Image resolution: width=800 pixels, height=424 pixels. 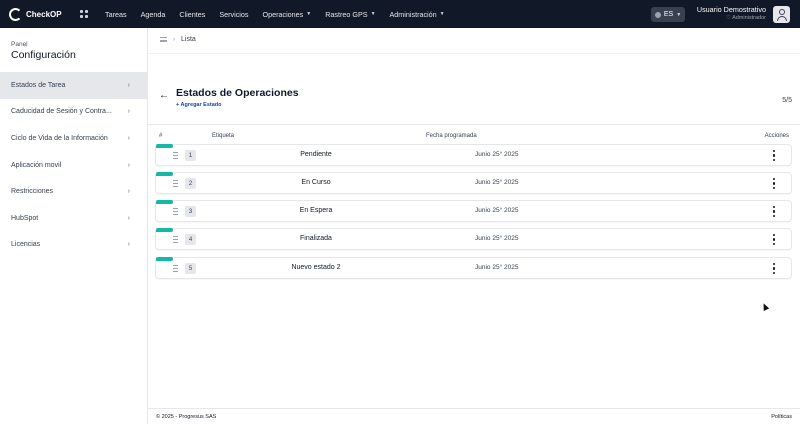 I want to click on sidebar-item-label: HubSpot, so click(x=25, y=218).